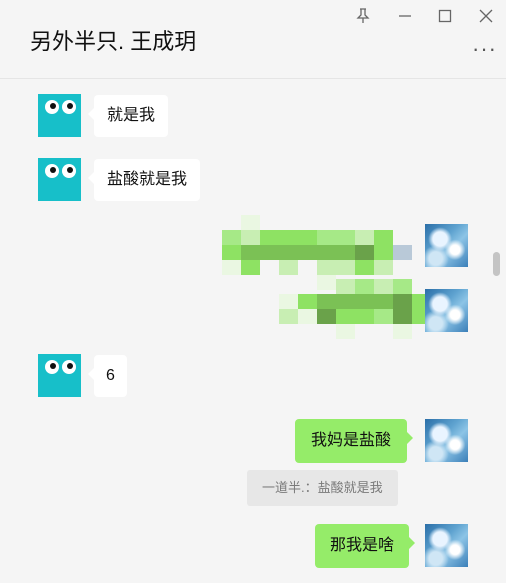 The image size is (506, 583). Describe the element at coordinates (107, 376) in the screenshot. I see `message-bubble: 6` at that location.